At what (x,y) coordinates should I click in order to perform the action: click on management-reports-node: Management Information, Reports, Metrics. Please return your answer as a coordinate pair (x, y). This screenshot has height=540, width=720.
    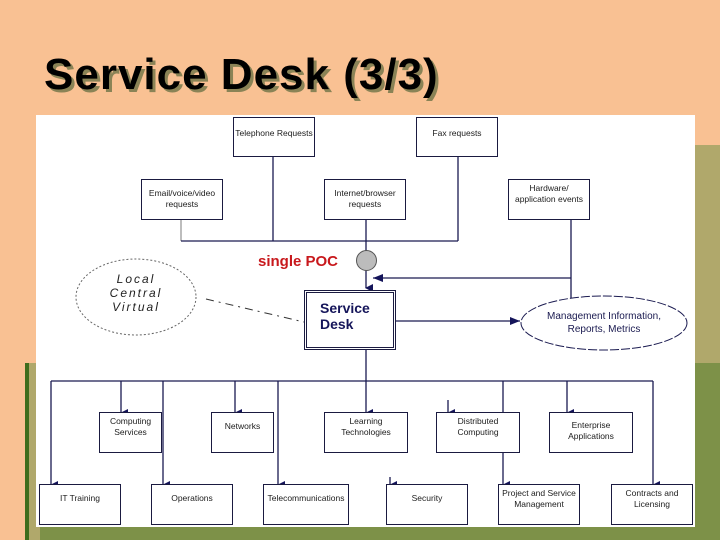
    Looking at the image, I should click on (604, 323).